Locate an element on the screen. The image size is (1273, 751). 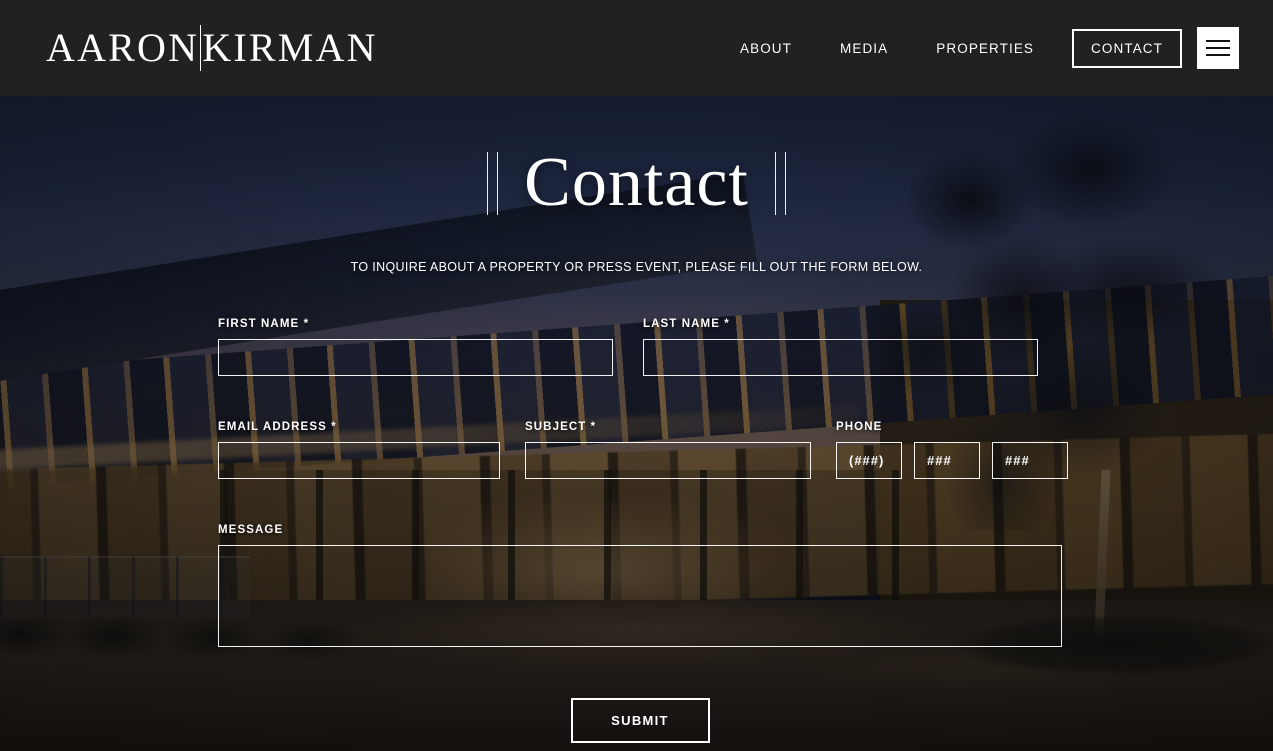
message-textarea is located at coordinates (640, 596).